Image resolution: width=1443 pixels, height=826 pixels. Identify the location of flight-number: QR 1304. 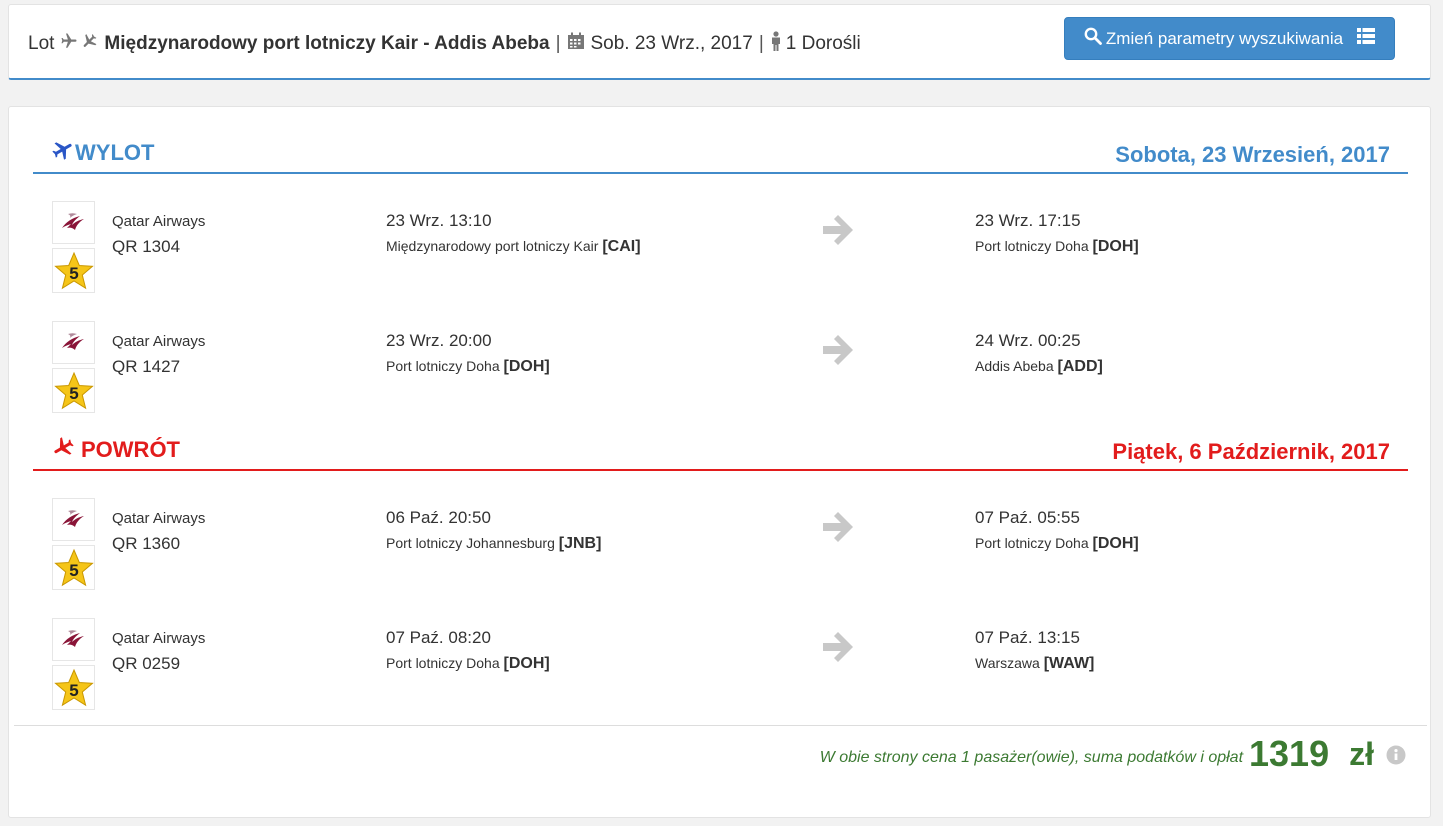
(146, 246).